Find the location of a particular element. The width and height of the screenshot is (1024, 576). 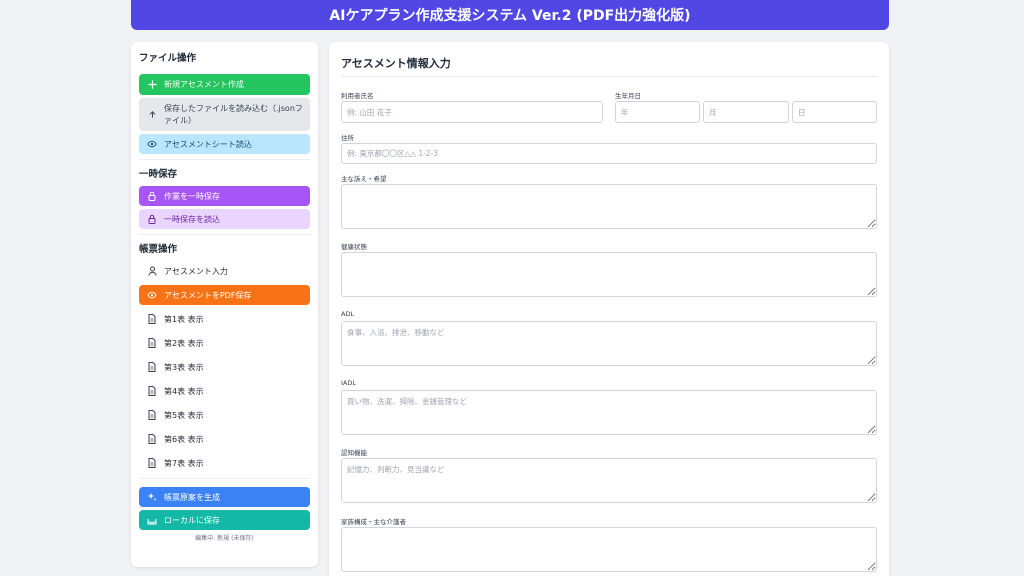

app-title: AIケアプラン作成支援システム Ver.2 (PDF出力強化版) is located at coordinates (510, 16).